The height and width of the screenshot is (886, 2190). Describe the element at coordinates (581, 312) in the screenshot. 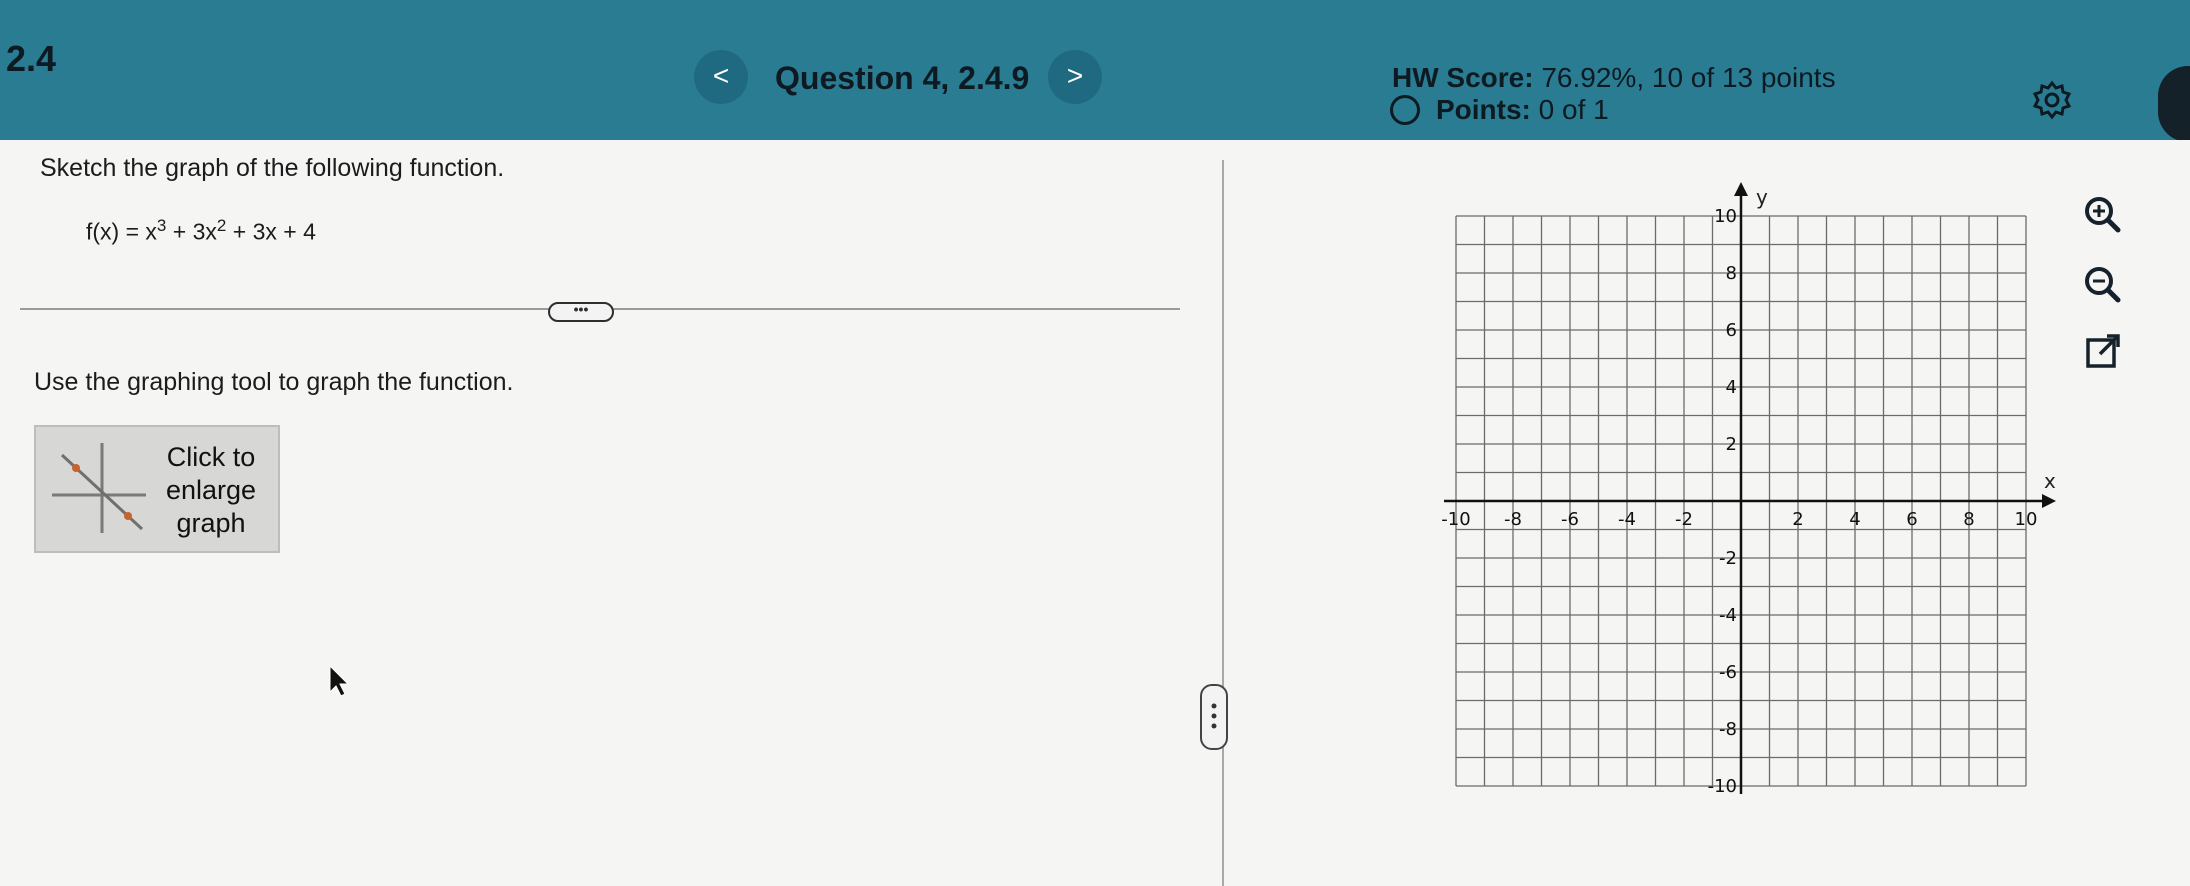

I see `more-button: •••` at that location.